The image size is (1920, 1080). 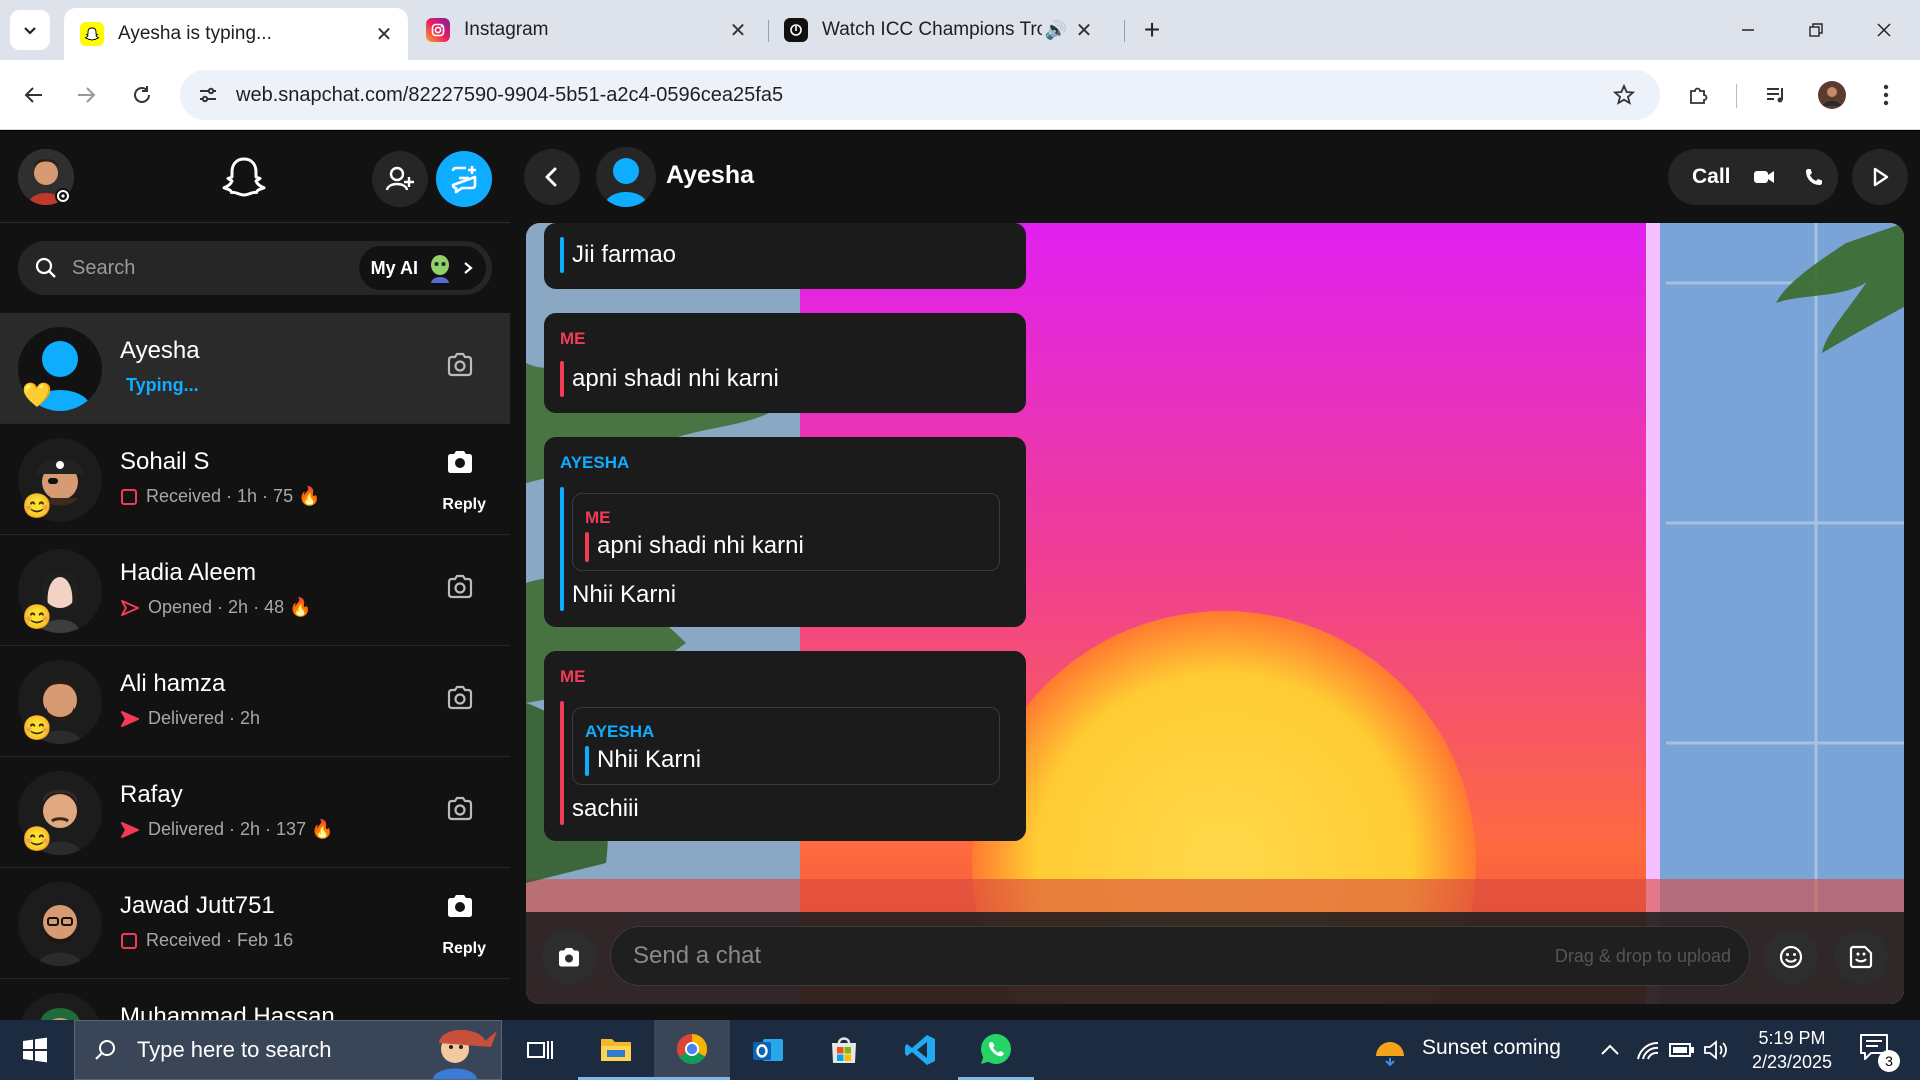 I want to click on chrome-button, so click(x=692, y=1050).